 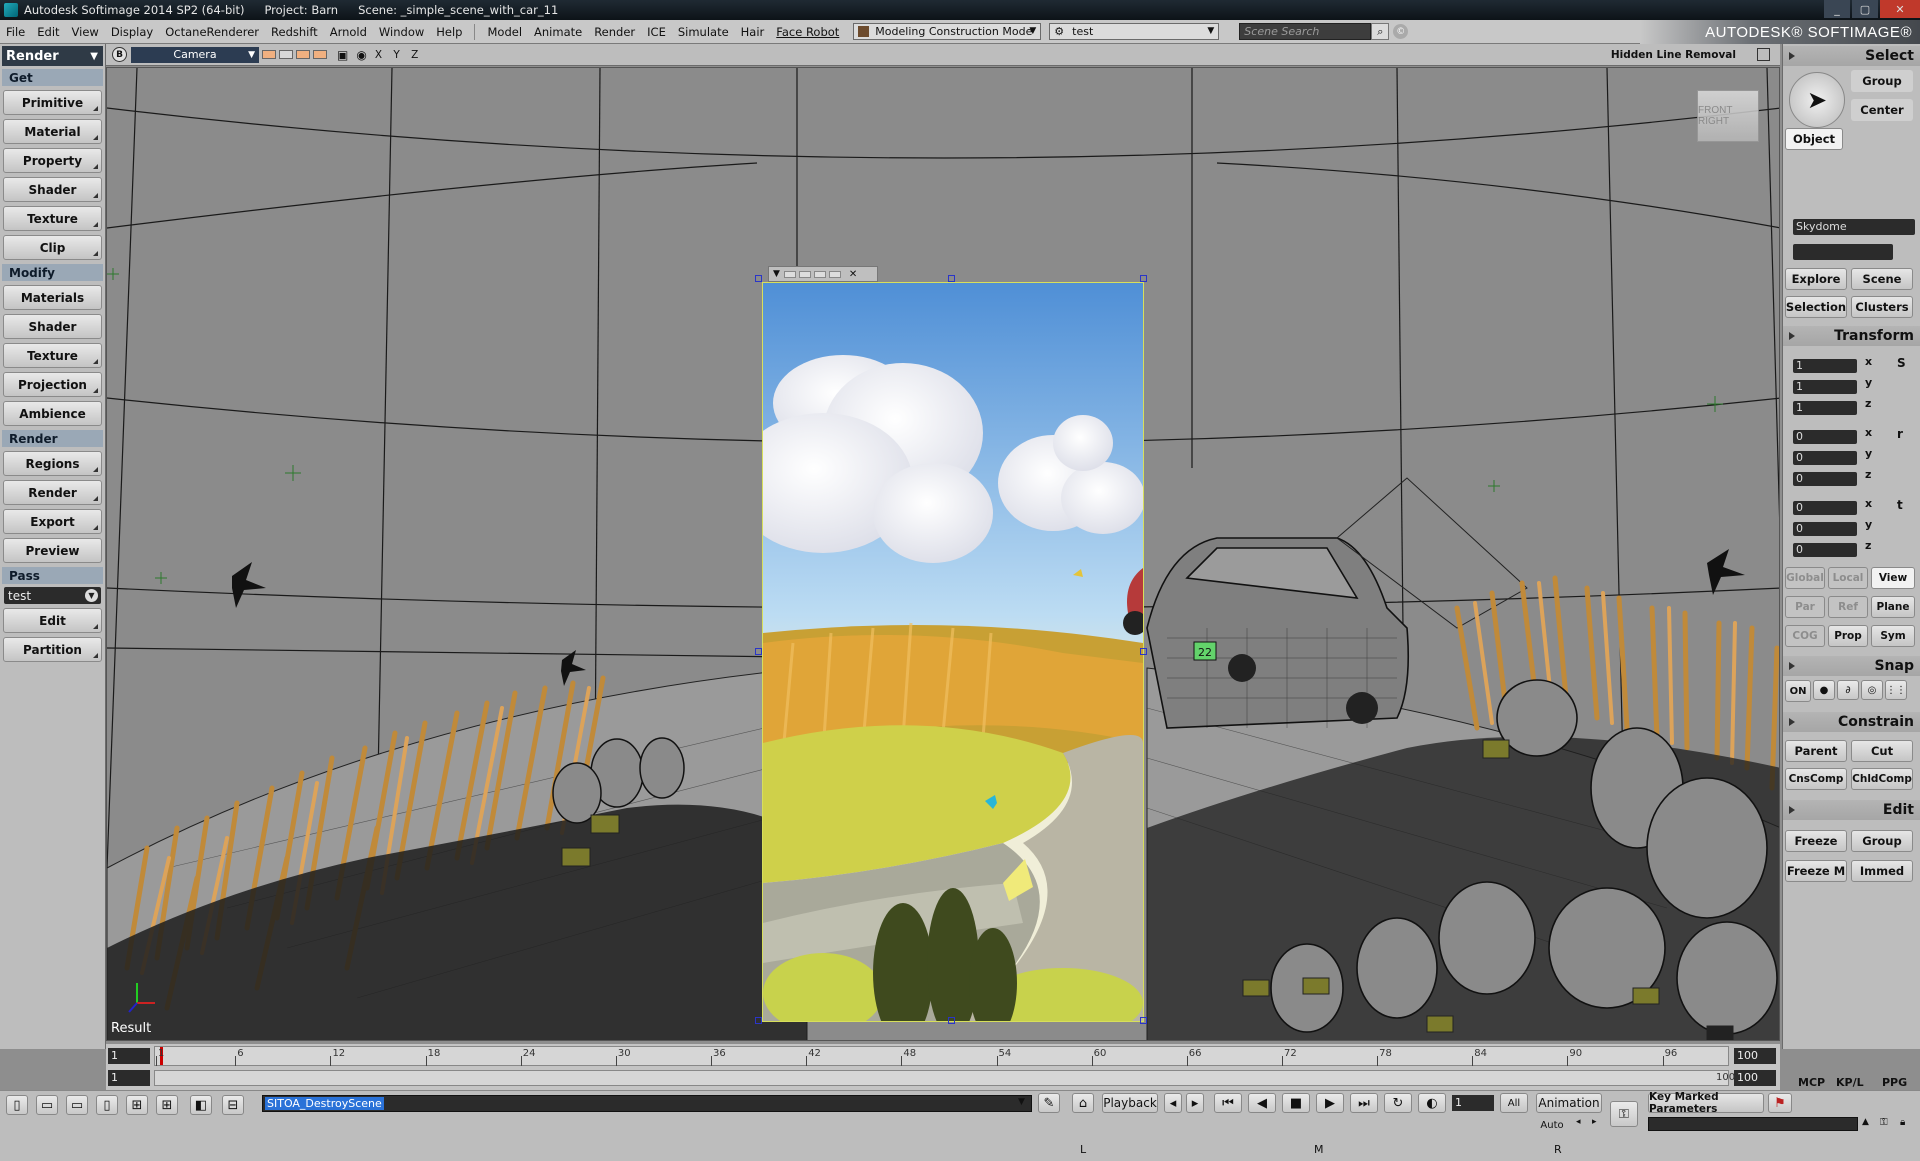 What do you see at coordinates (1851, 810) in the screenshot?
I see `edit-section-header: Edit` at bounding box center [1851, 810].